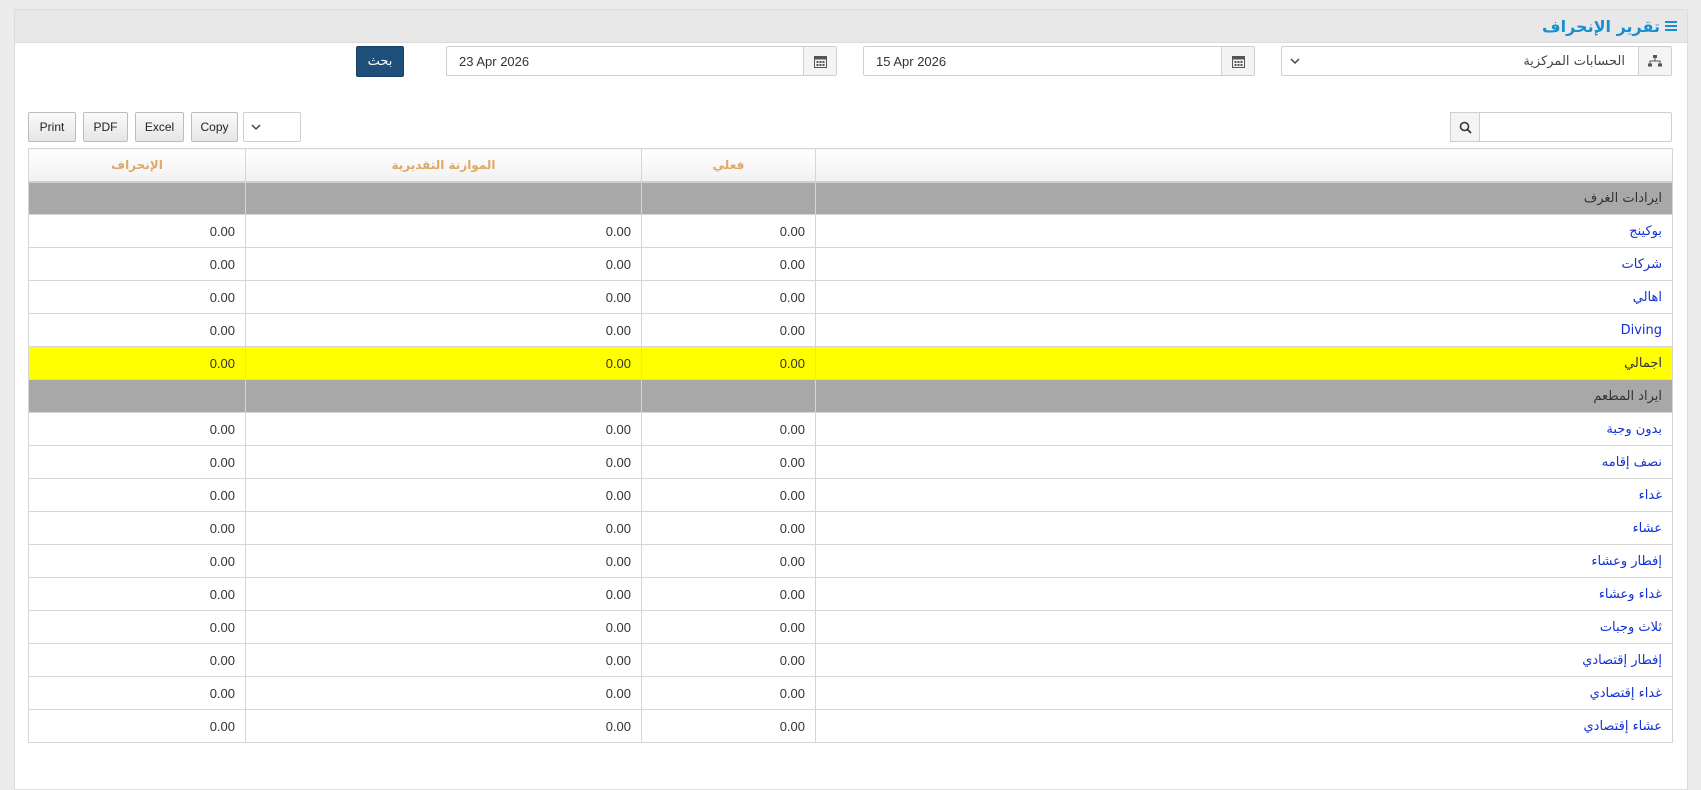  I want to click on table-row: 0.00 0.00 0.00 غداء, so click(850, 495).